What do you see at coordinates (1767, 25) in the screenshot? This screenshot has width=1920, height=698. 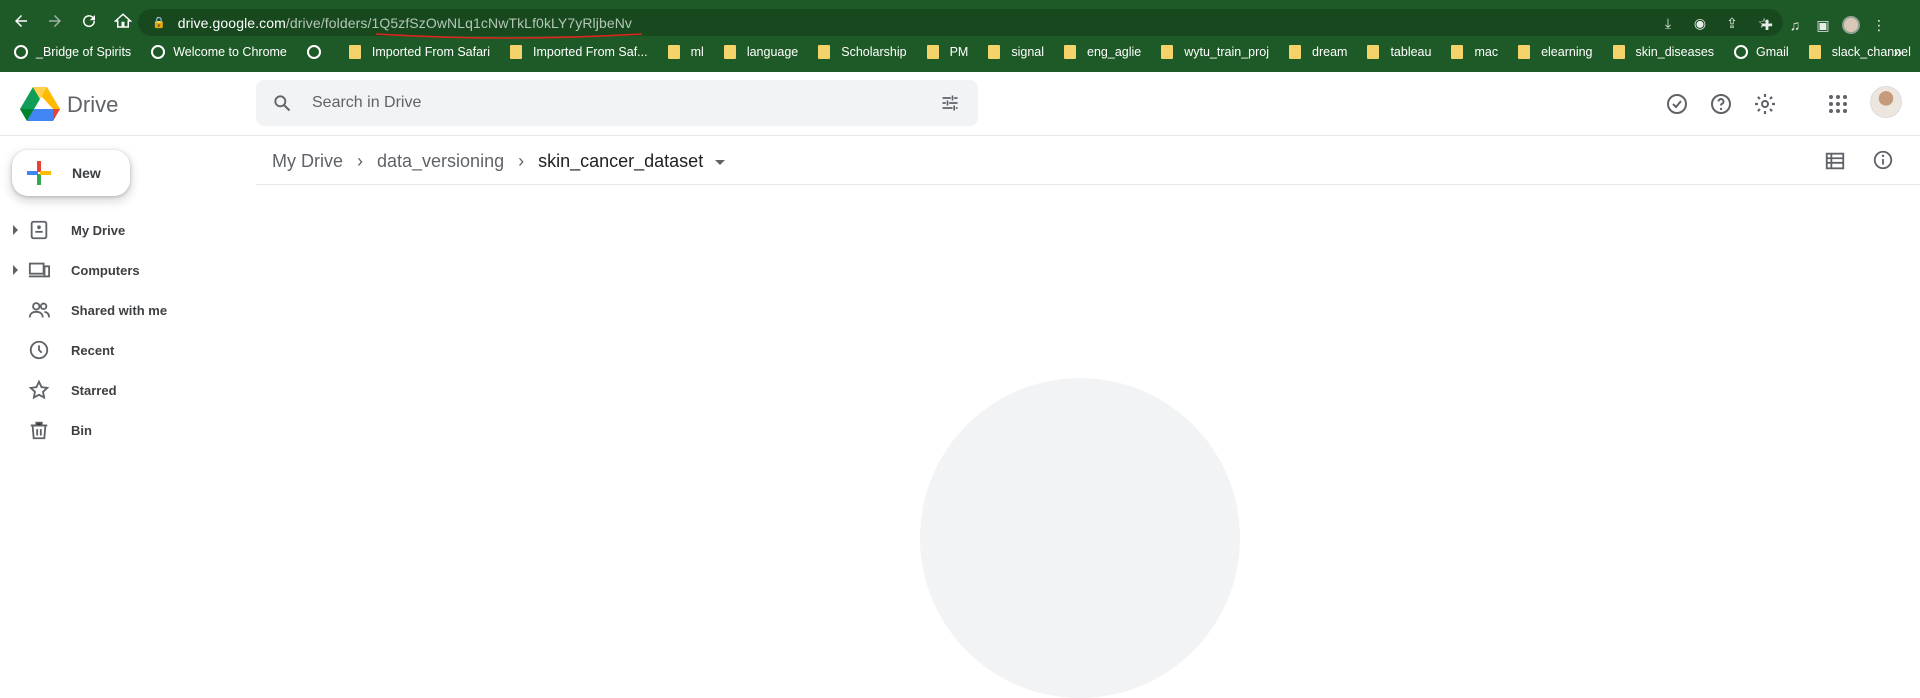 I see `extensions-icon: ✚` at bounding box center [1767, 25].